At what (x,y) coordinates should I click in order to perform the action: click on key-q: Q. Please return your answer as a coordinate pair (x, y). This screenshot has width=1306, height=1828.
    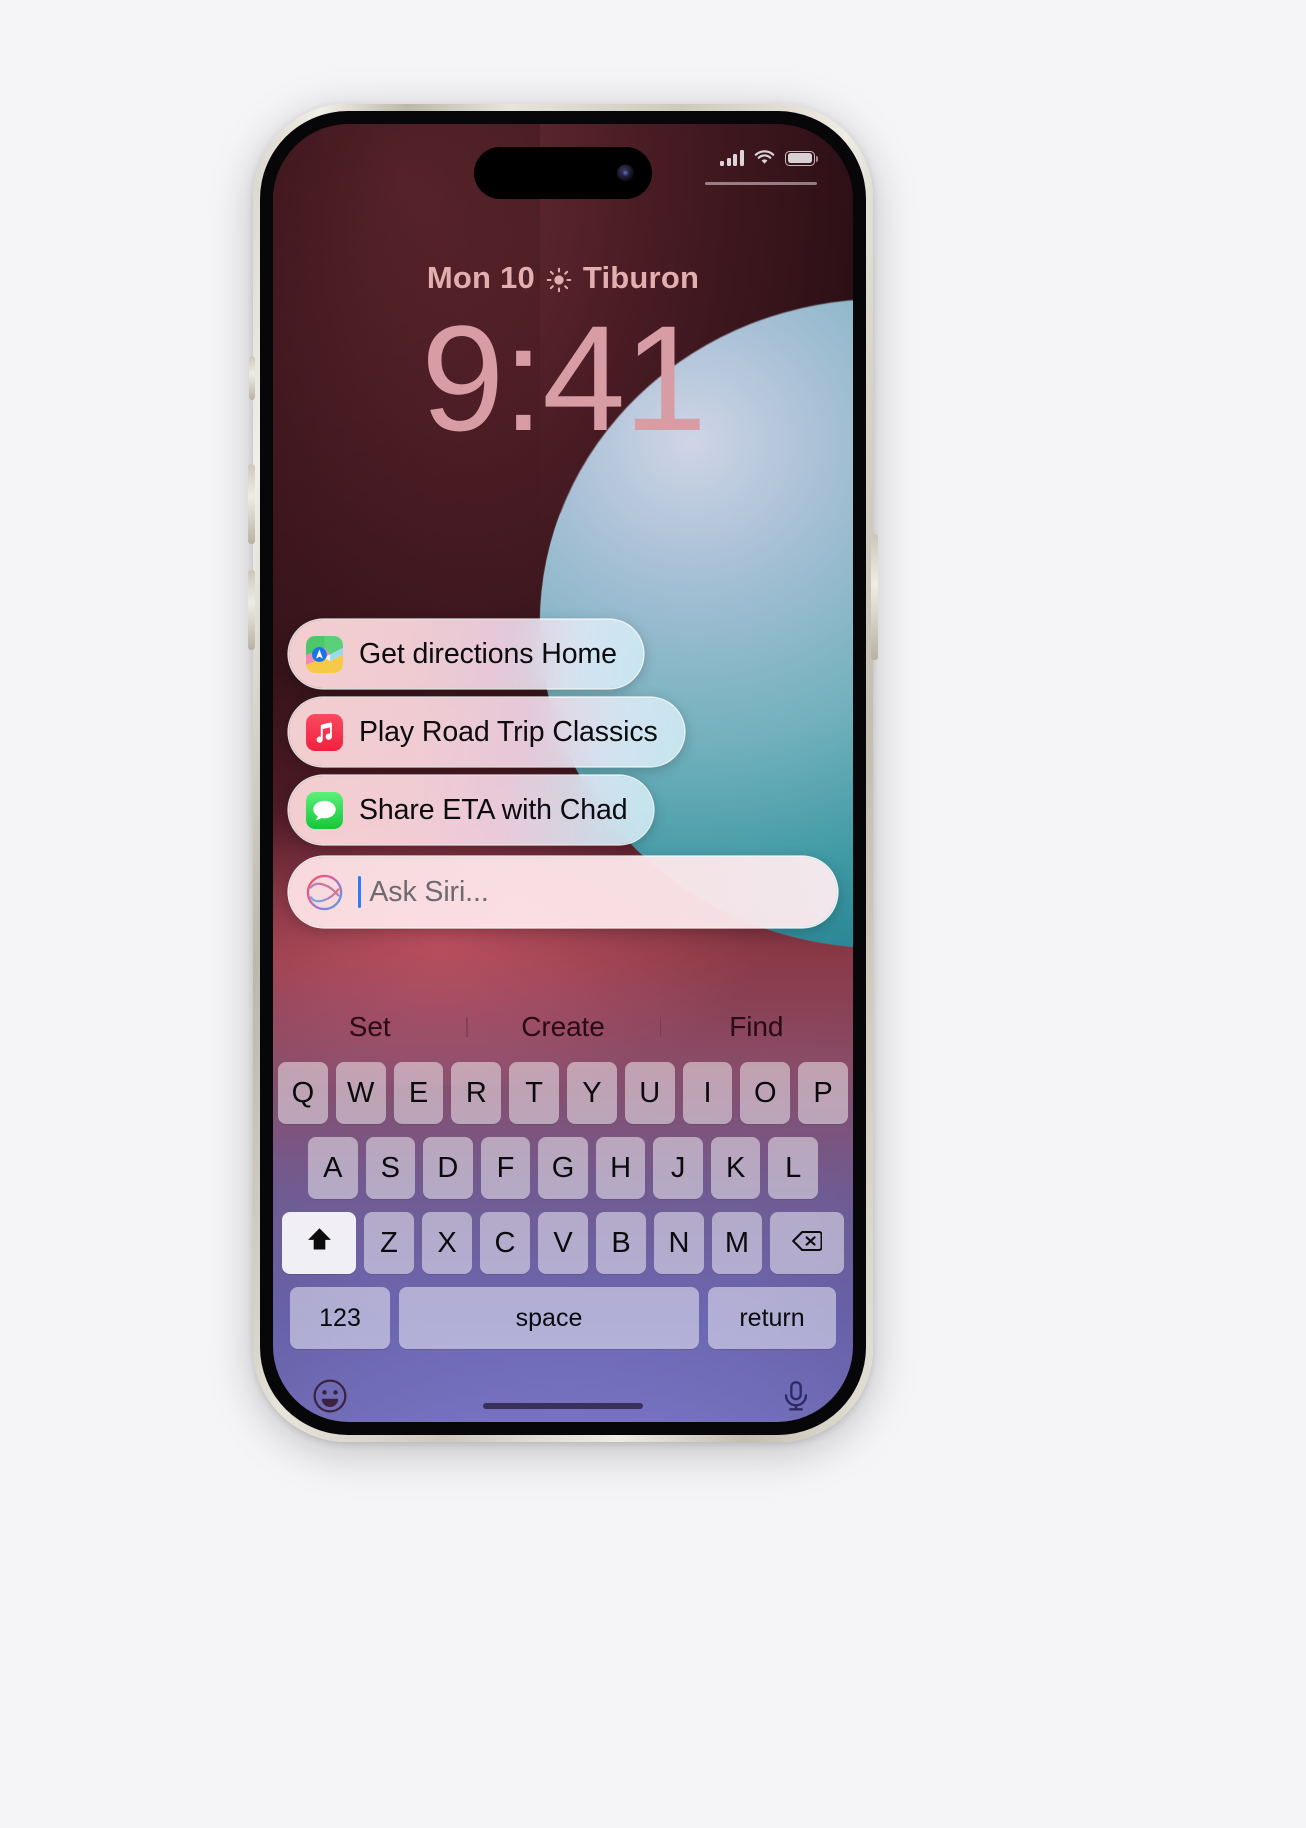
    Looking at the image, I should click on (303, 1093).